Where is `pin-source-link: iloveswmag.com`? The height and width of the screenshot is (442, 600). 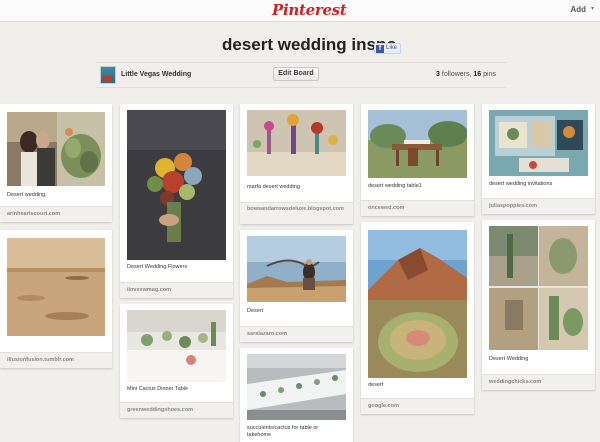 pin-source-link: iloveswmag.com is located at coordinates (176, 290).